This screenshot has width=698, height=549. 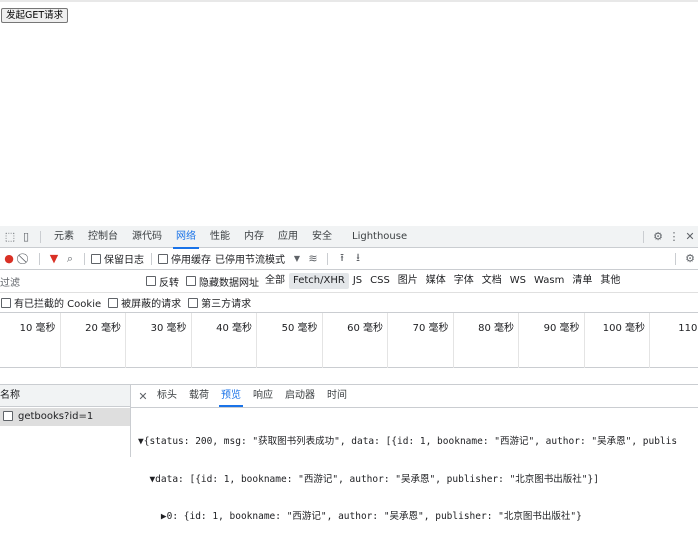 I want to click on chevron-down-icon: ▼, so click(x=297, y=258).